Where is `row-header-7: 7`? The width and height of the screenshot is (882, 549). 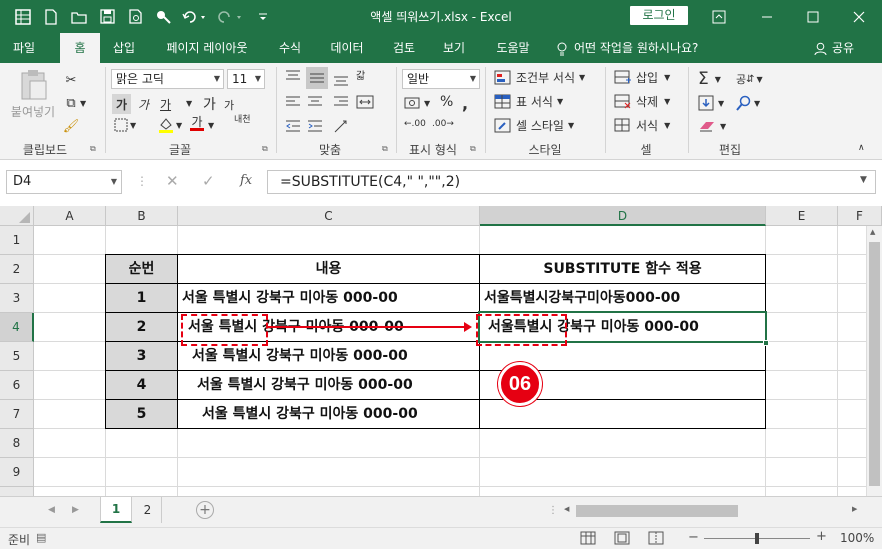
row-header-7: 7 is located at coordinates (17, 414).